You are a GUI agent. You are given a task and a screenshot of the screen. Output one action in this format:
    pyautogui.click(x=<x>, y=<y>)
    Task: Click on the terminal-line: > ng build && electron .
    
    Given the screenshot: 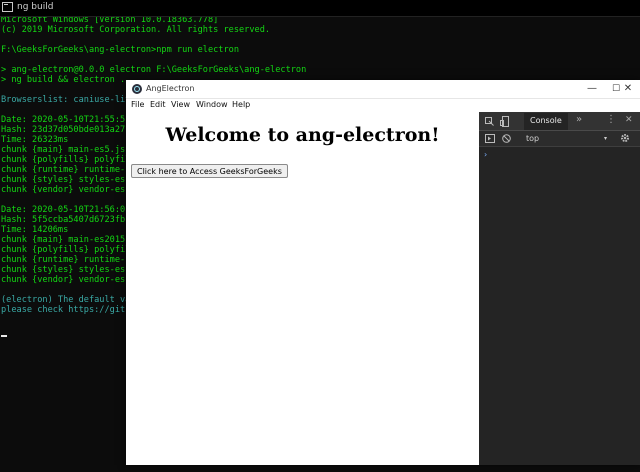 What is the action you would take?
    pyautogui.click(x=63, y=80)
    